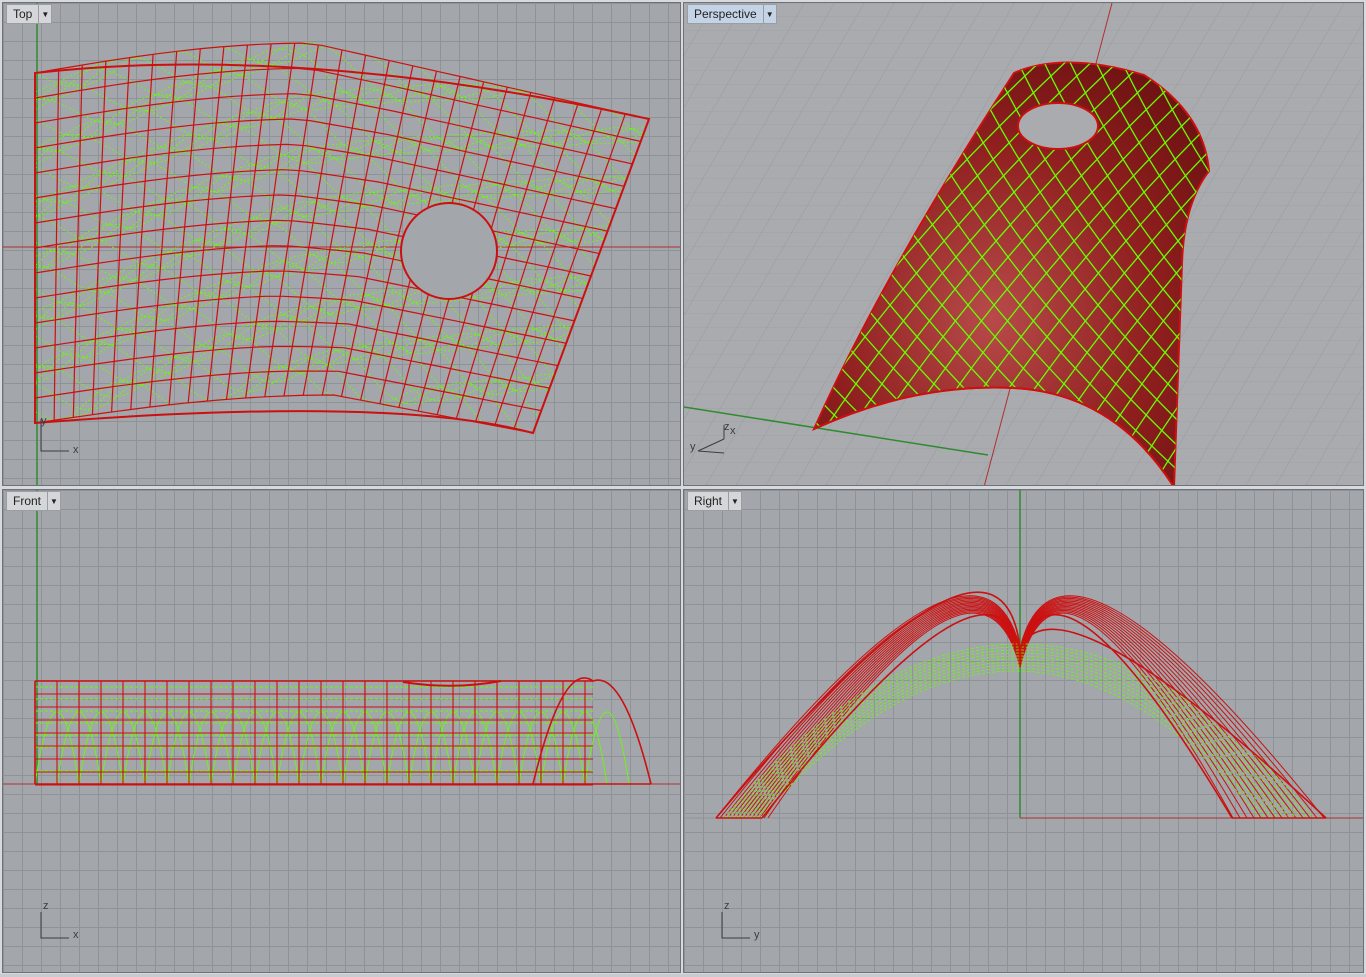 The image size is (1366, 977). I want to click on tab-right: Right ▼, so click(715, 501).